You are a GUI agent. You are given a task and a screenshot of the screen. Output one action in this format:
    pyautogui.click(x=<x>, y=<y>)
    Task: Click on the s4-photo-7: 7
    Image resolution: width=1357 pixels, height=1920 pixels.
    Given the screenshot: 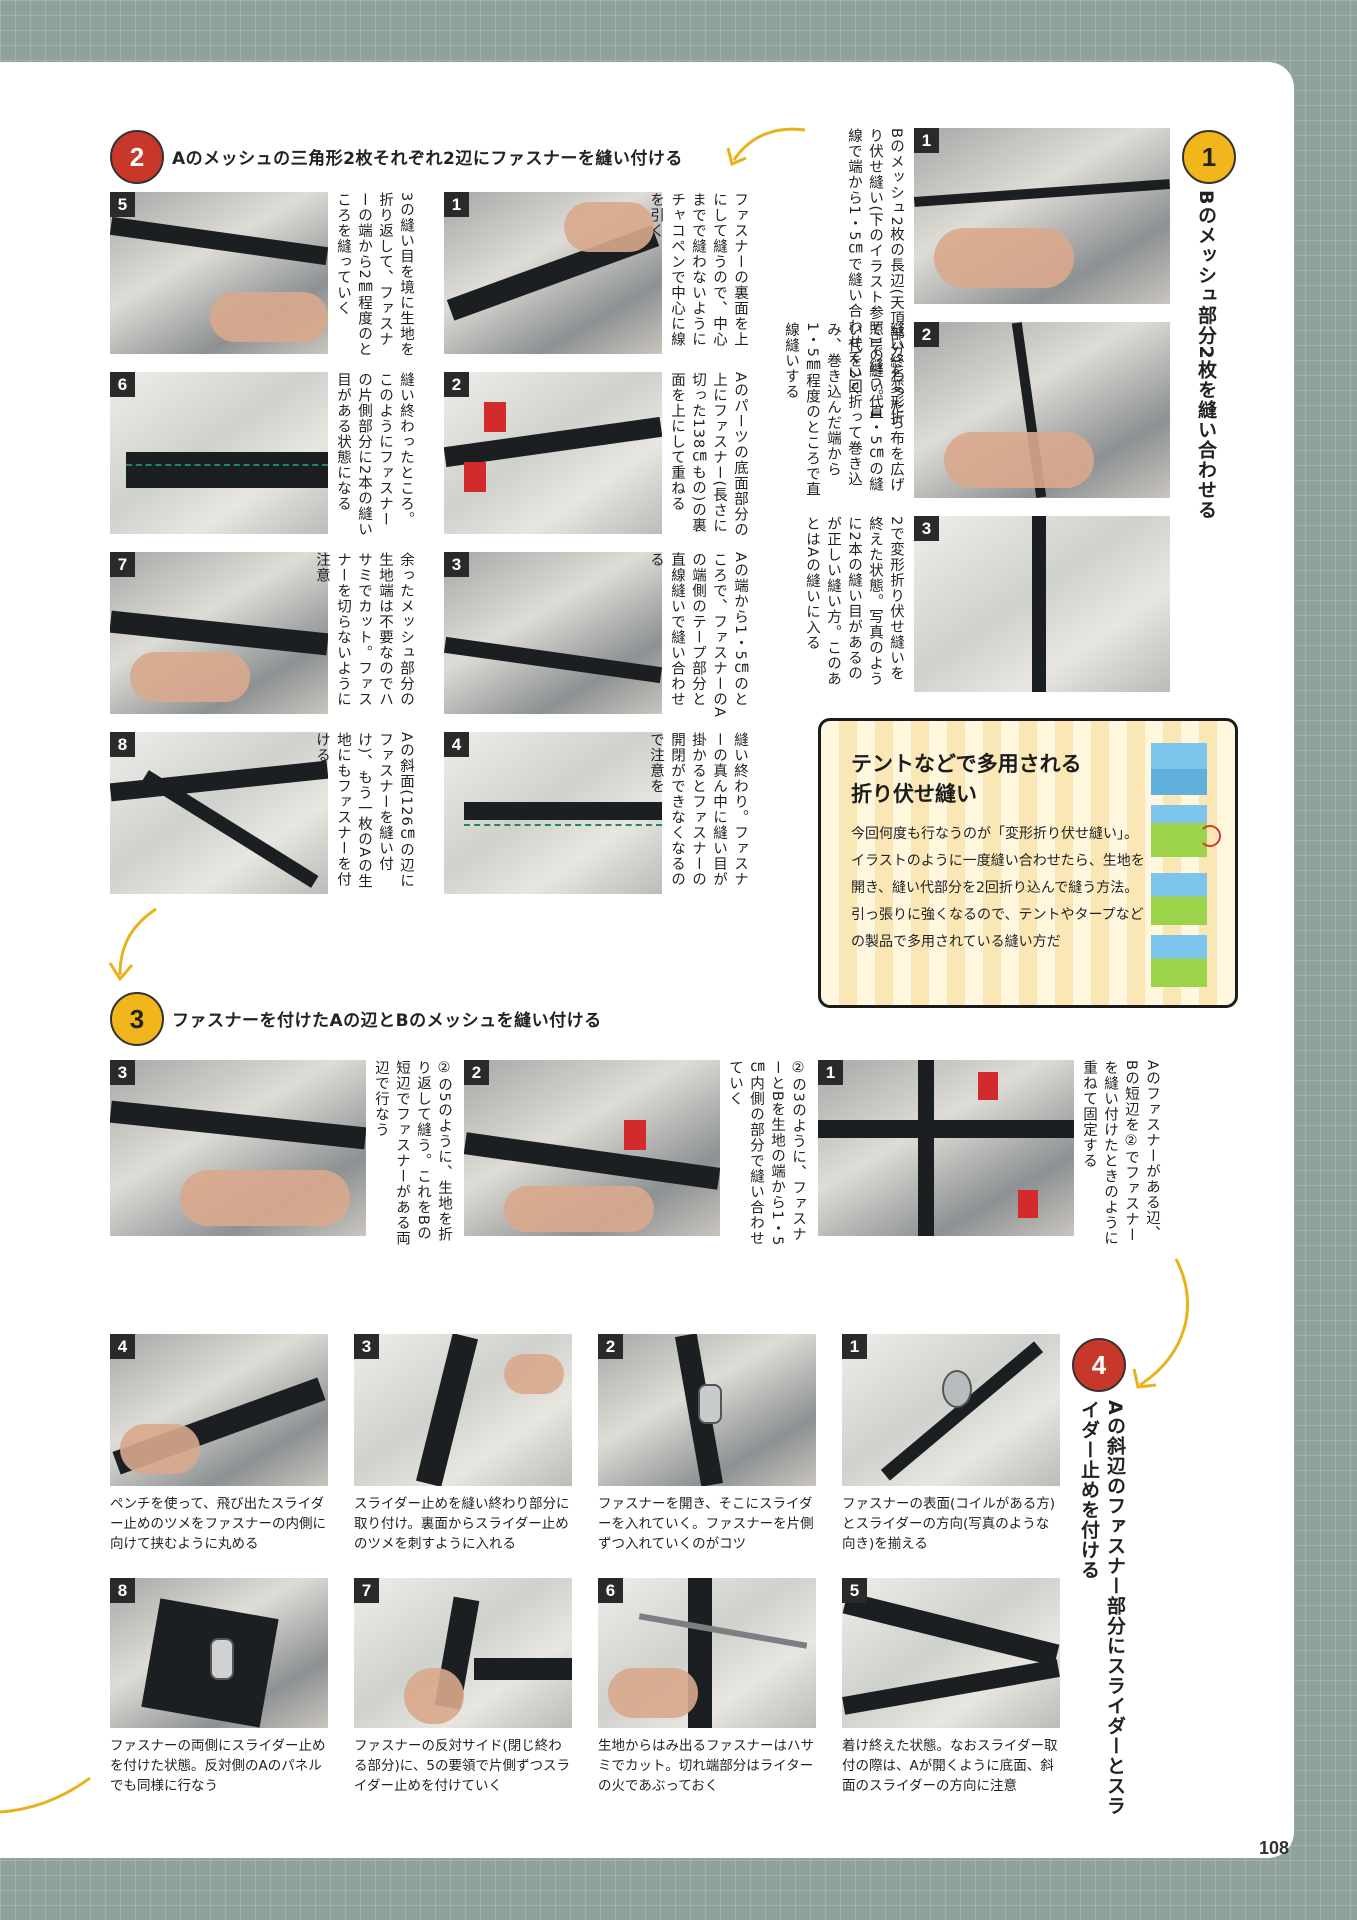 What is the action you would take?
    pyautogui.click(x=463, y=1653)
    